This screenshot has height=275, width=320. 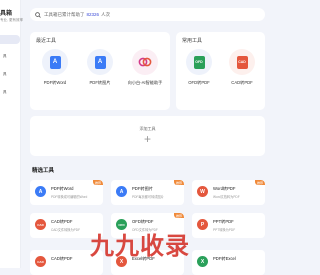 I want to click on card-name: PDF转Excel, so click(x=224, y=258).